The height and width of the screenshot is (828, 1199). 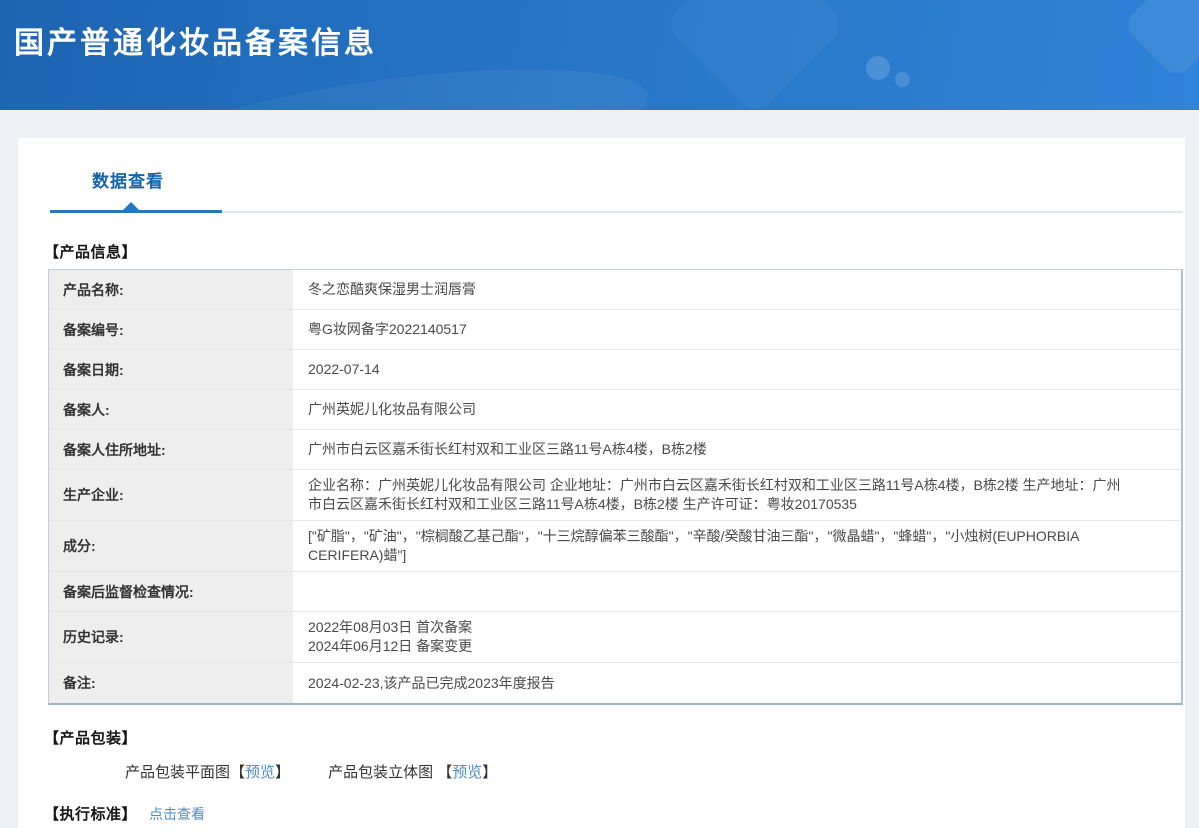 I want to click on row-value-line: 2022-07-14, so click(x=344, y=369).